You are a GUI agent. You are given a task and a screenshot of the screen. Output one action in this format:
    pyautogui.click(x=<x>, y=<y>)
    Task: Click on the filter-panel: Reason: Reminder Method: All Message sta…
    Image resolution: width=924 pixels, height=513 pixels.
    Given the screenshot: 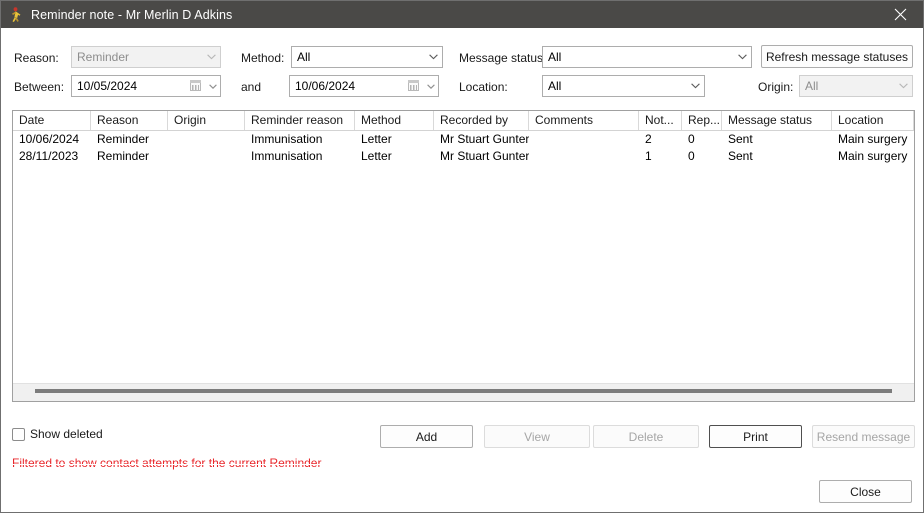 What is the action you would take?
    pyautogui.click(x=462, y=65)
    